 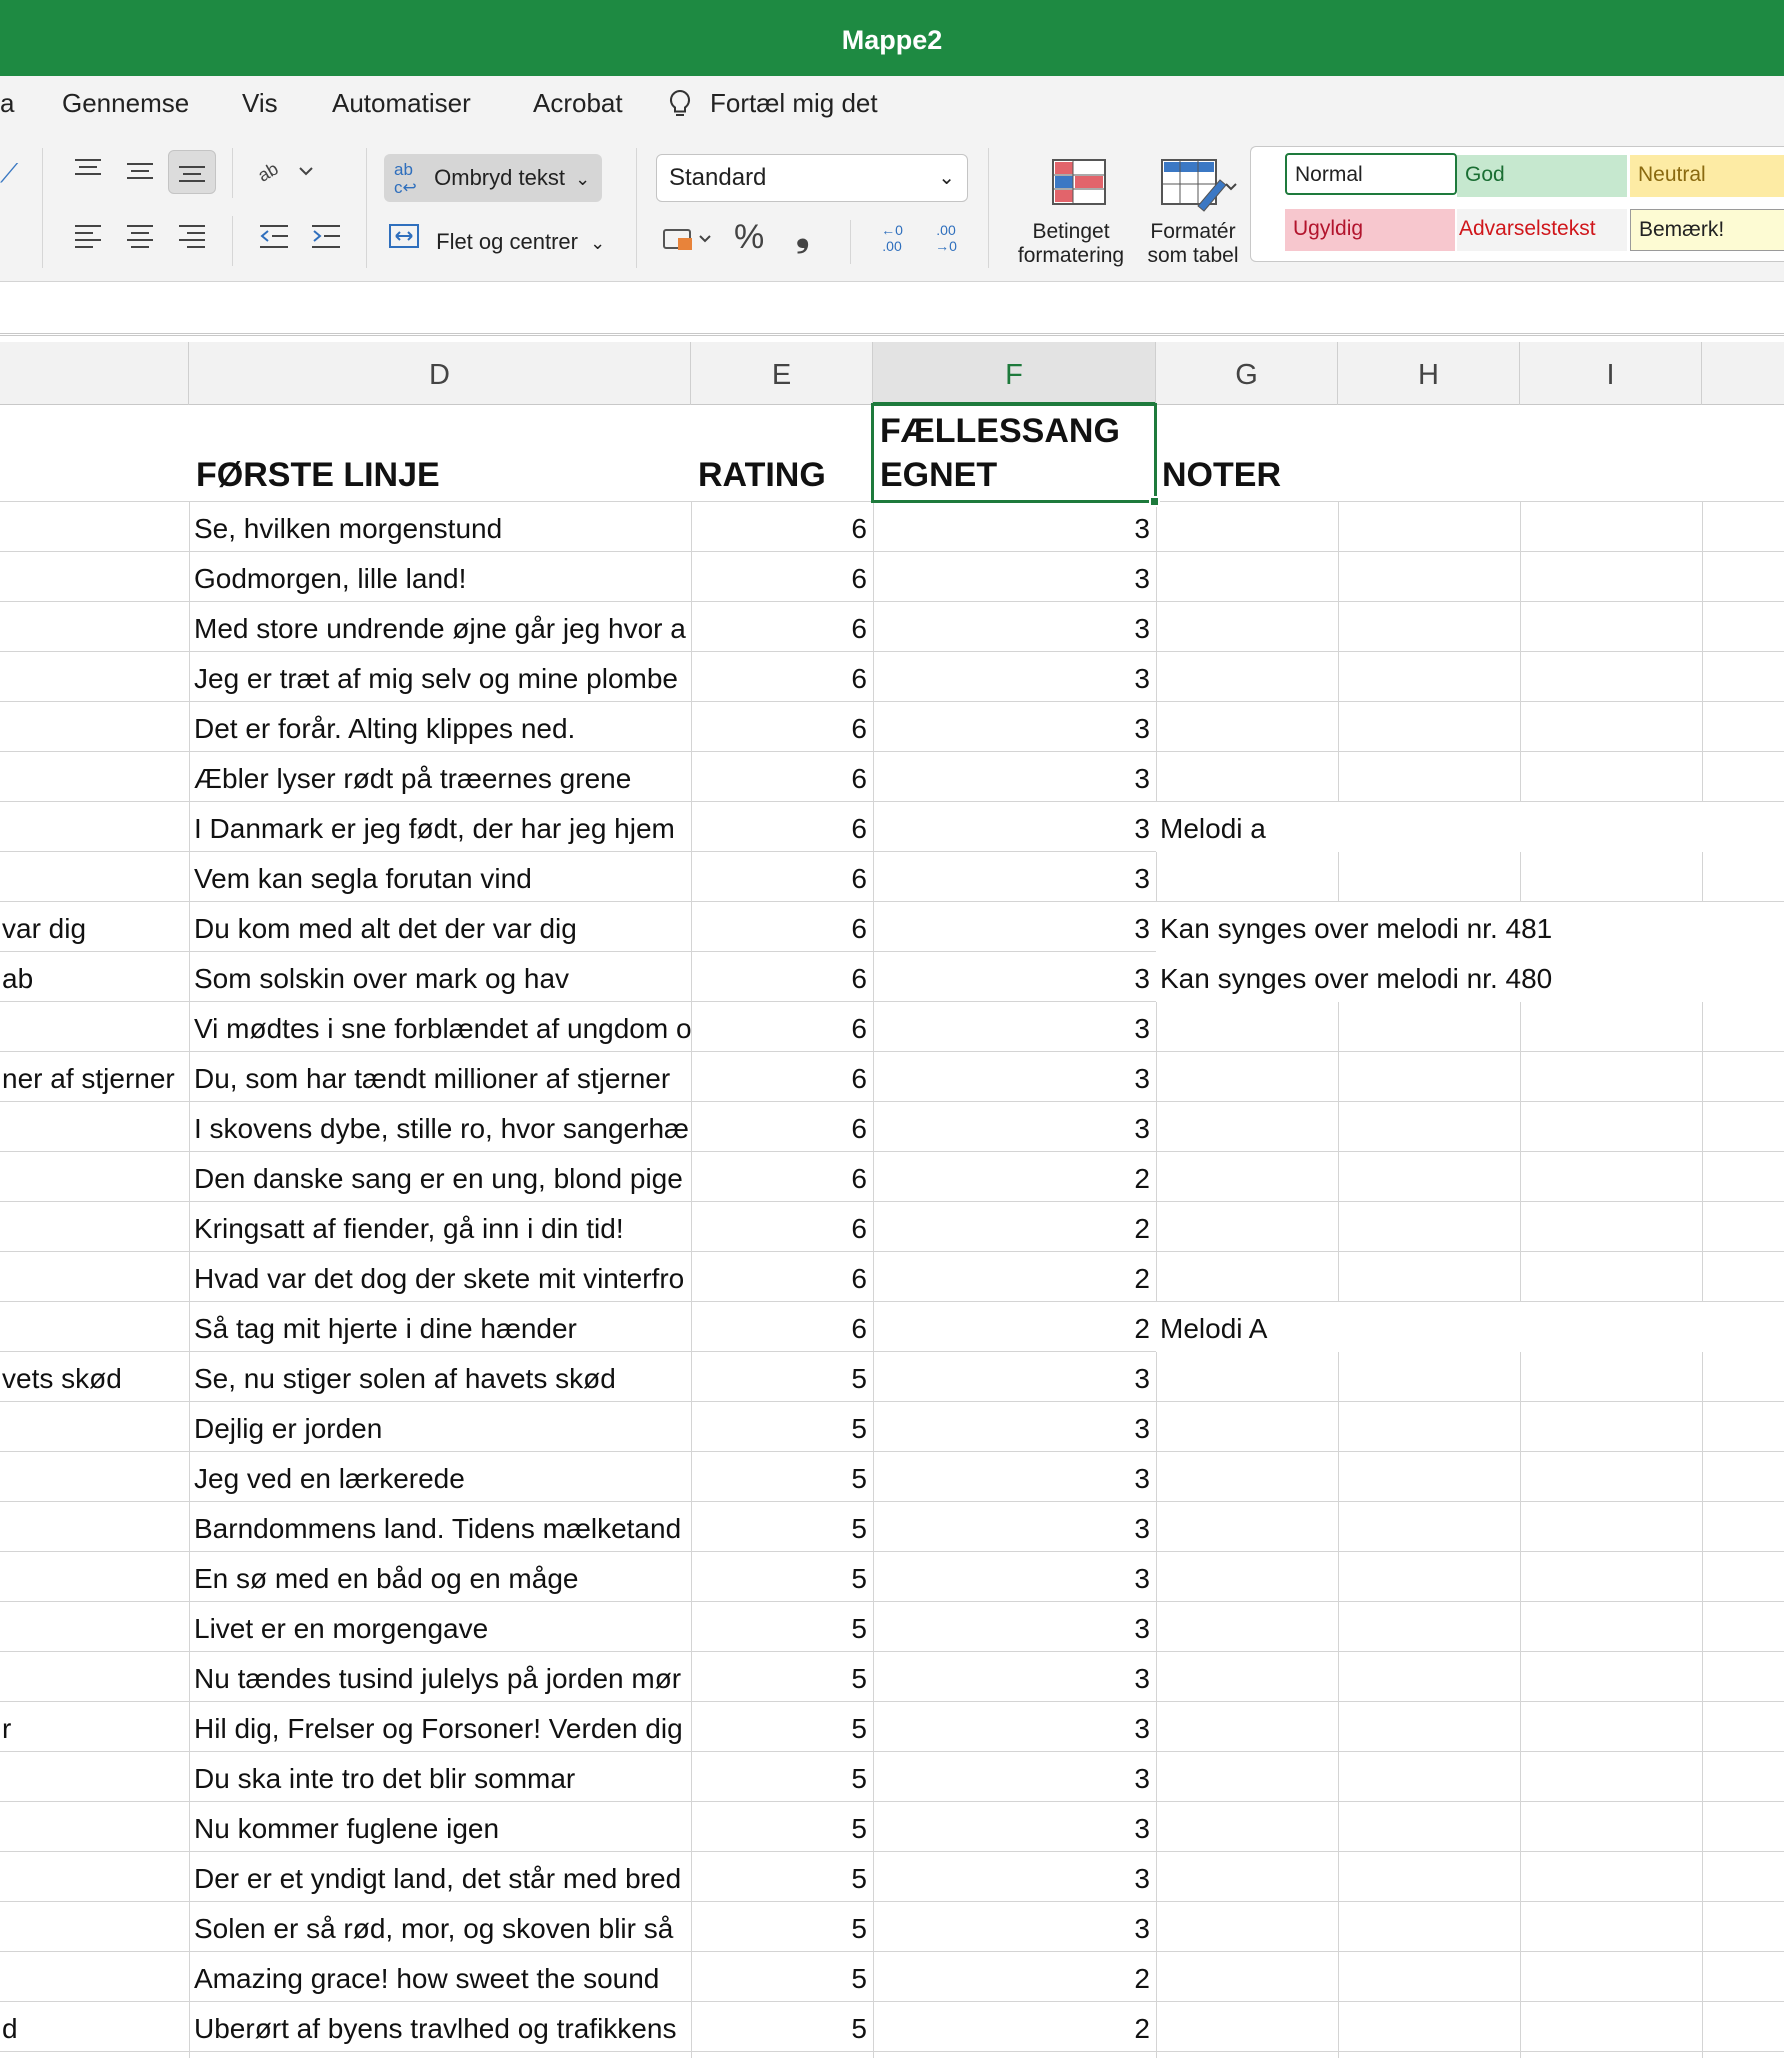 What do you see at coordinates (94, 1377) in the screenshot?
I see `cell-c: vets skød` at bounding box center [94, 1377].